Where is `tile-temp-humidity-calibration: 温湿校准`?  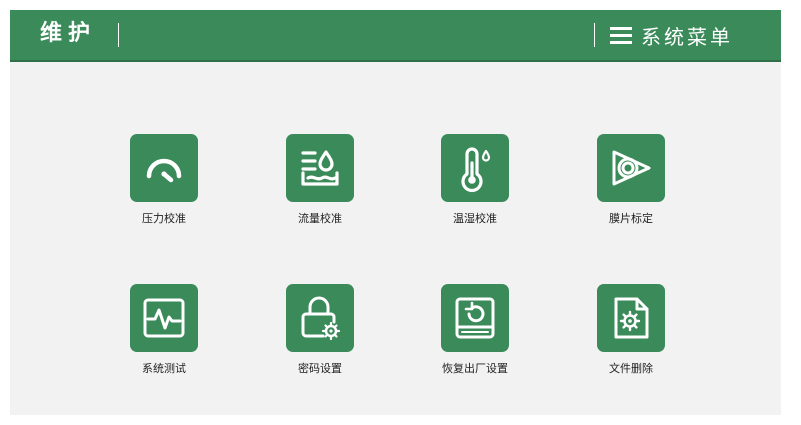
tile-temp-humidity-calibration: 温湿校准 is located at coordinates (475, 184).